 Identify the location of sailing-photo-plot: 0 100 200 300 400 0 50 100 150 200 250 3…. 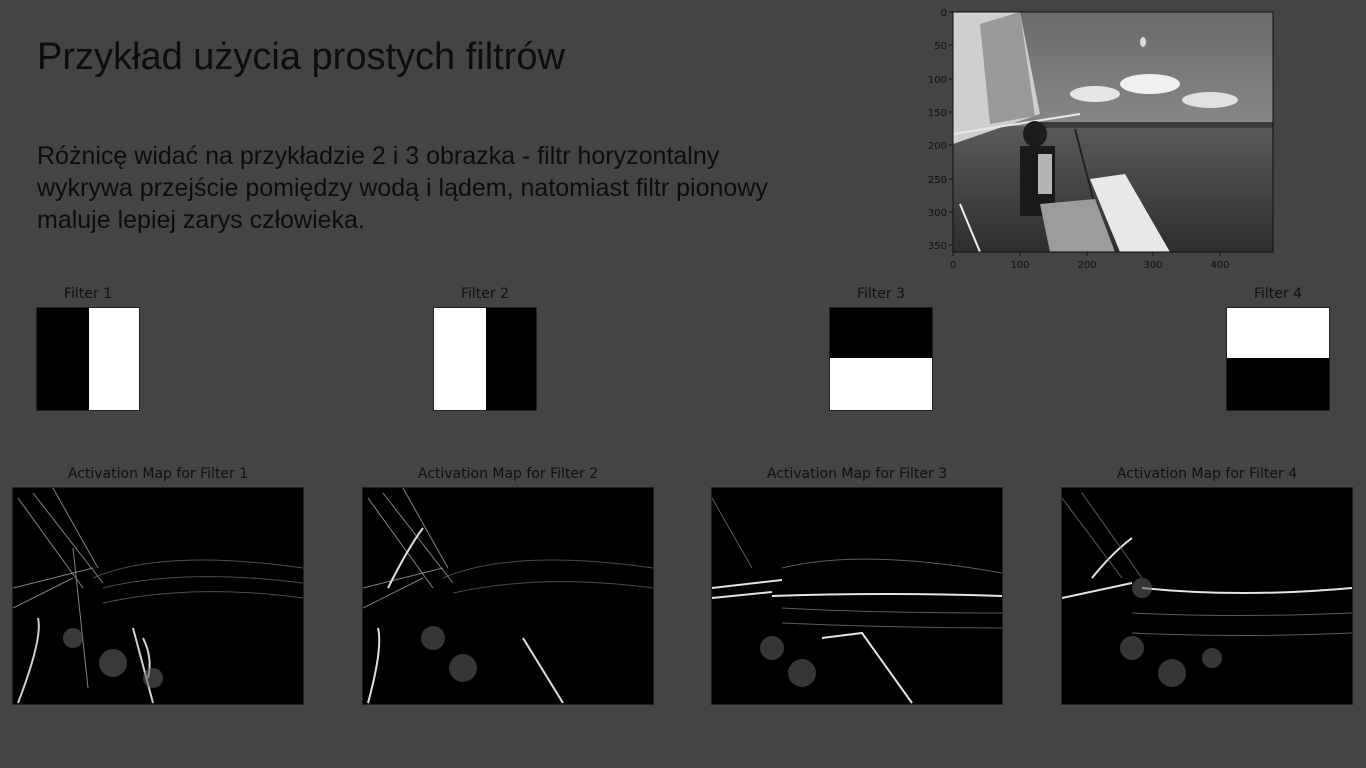
(1101, 139).